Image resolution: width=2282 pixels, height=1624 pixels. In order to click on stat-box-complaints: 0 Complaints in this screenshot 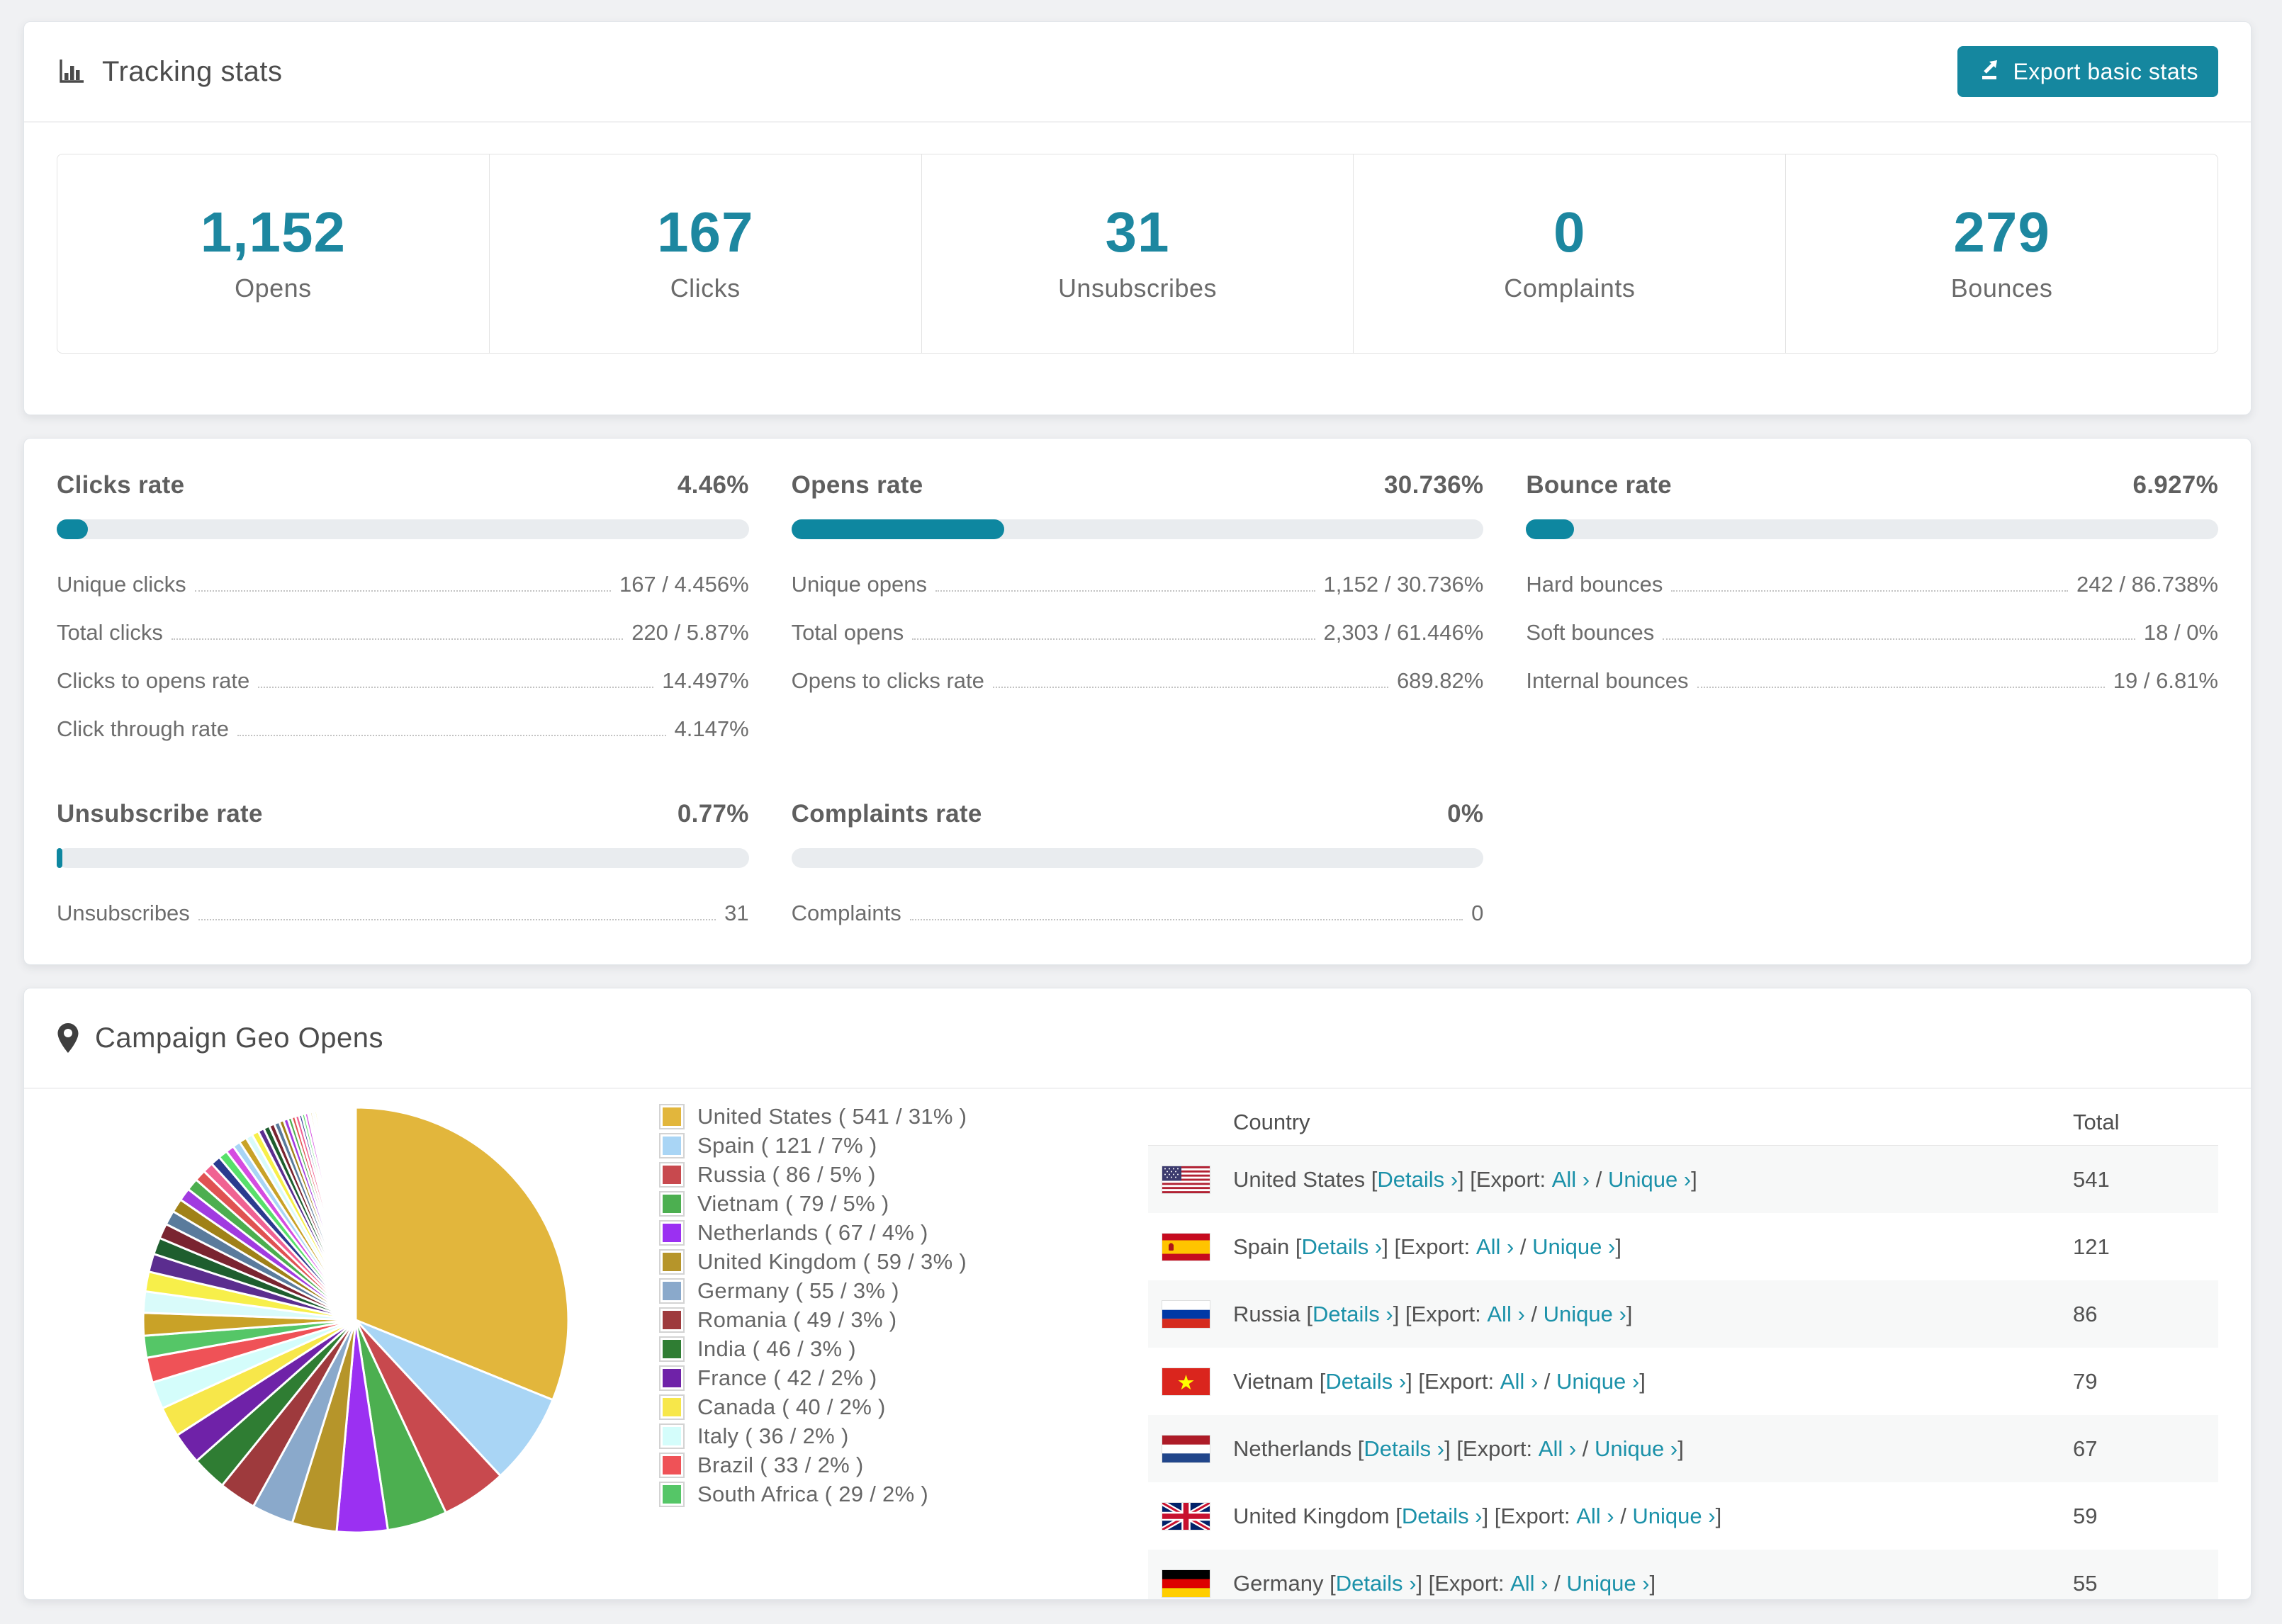, I will do `click(1570, 254)`.